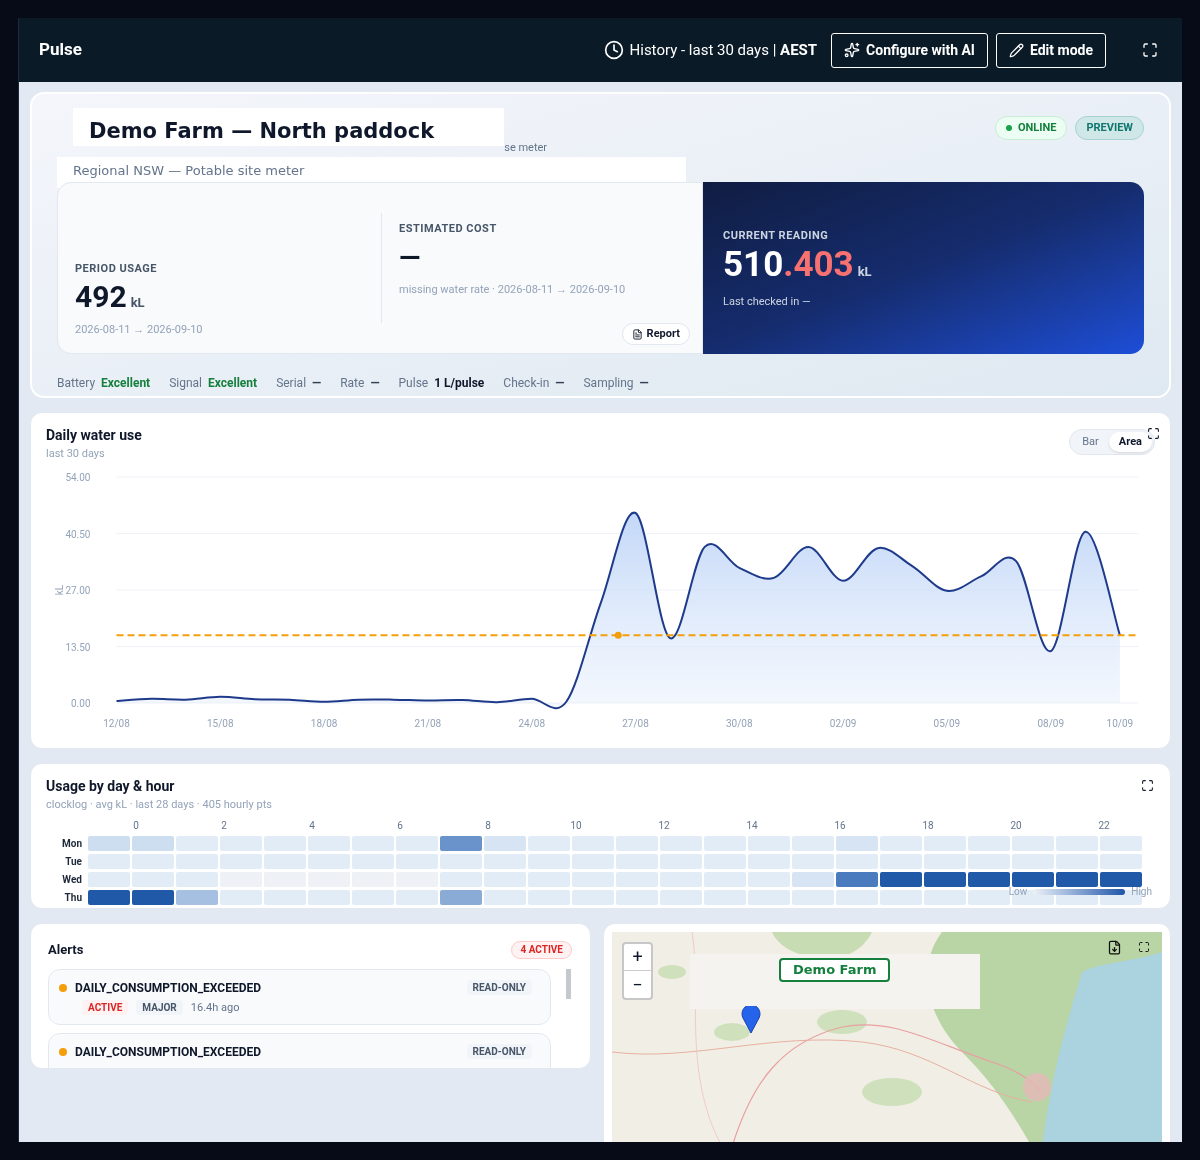  I want to click on cost-value: —, so click(410, 257).